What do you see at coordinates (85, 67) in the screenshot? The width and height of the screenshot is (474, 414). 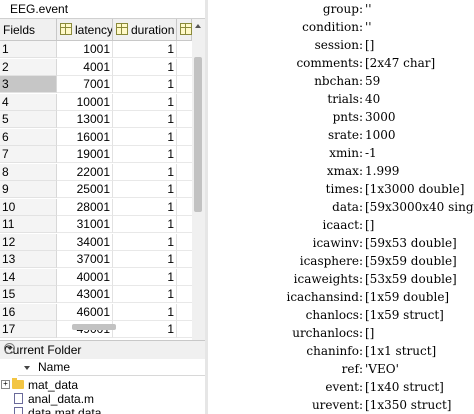 I see `latency-cell: 4001` at bounding box center [85, 67].